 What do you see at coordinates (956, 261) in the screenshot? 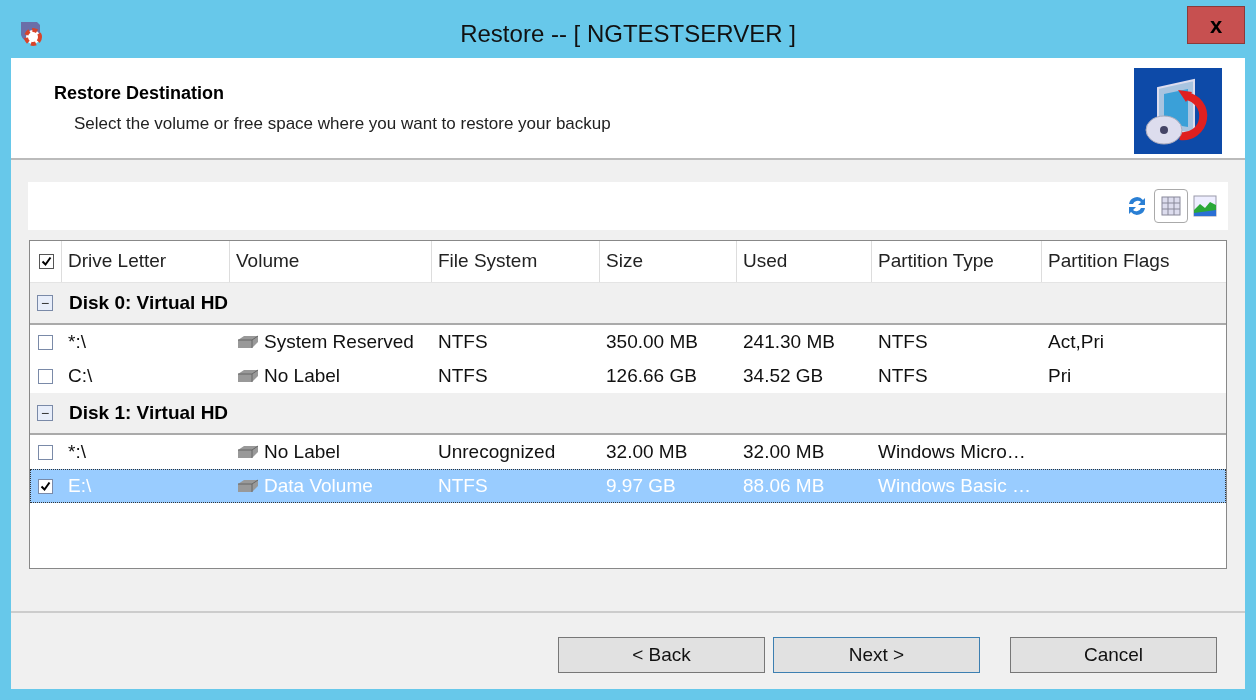
I see `column-header: Partition Type` at bounding box center [956, 261].